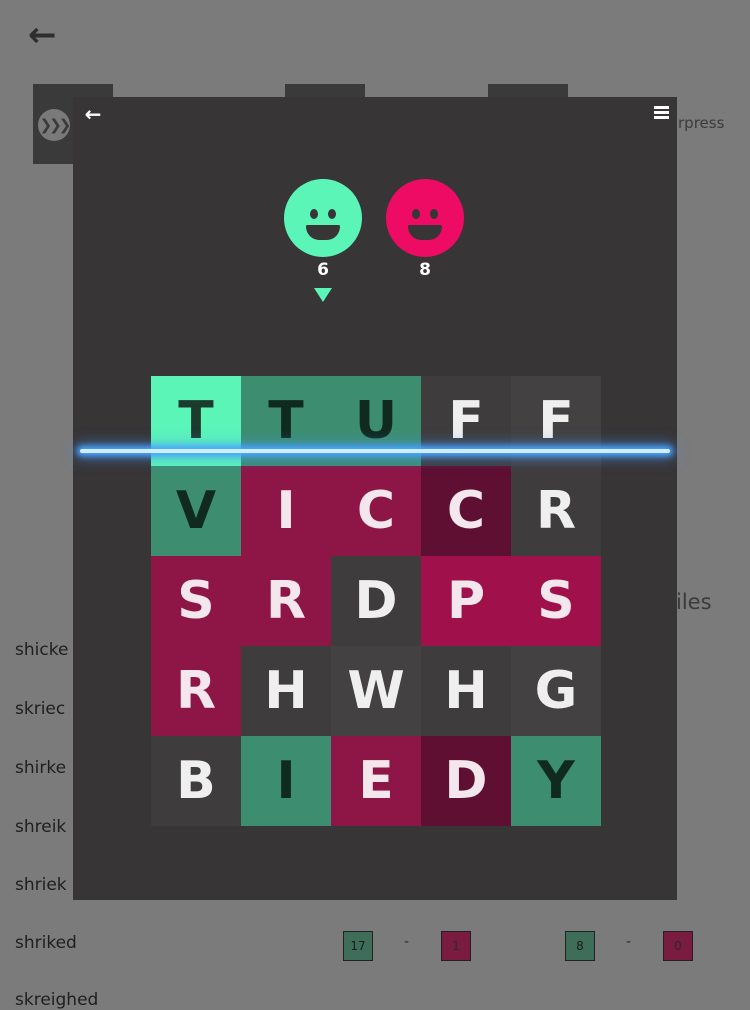 The width and height of the screenshot is (750, 1010). I want to click on hamburger-menu-icon, so click(661, 113).